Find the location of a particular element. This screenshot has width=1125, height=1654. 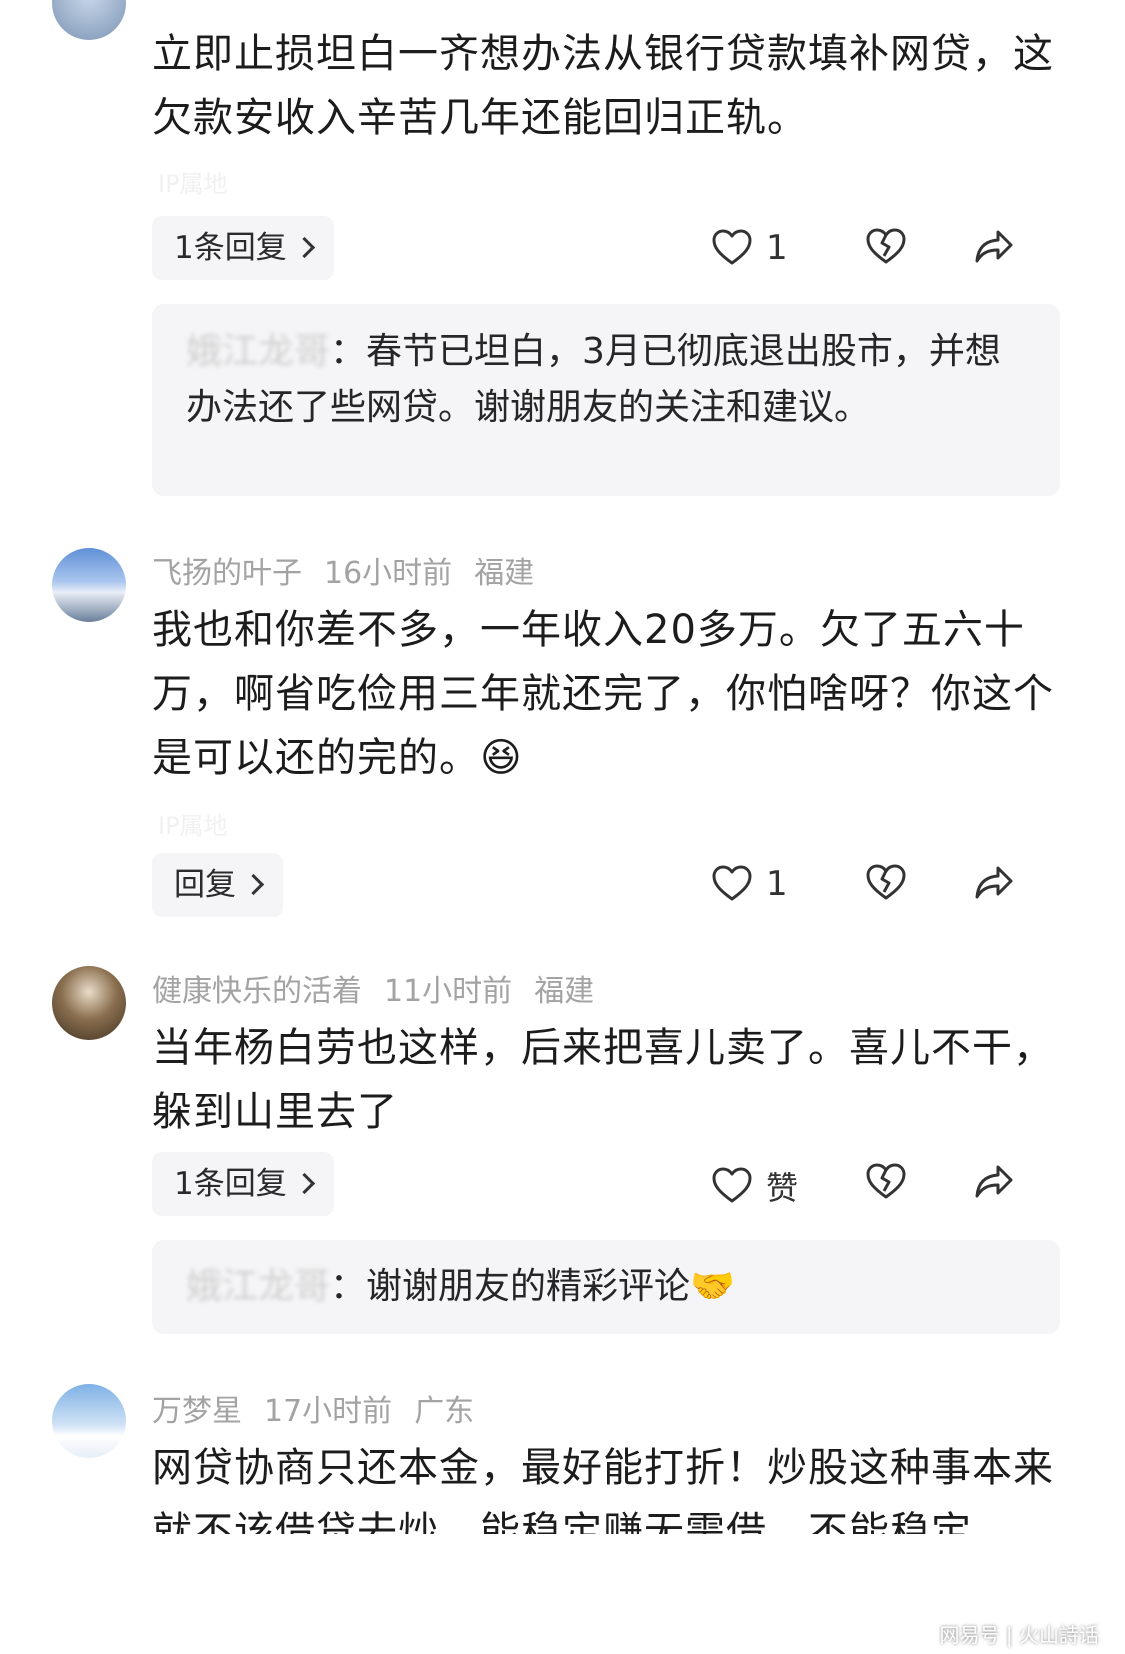

timestamp: 16小时前 is located at coordinates (388, 573).